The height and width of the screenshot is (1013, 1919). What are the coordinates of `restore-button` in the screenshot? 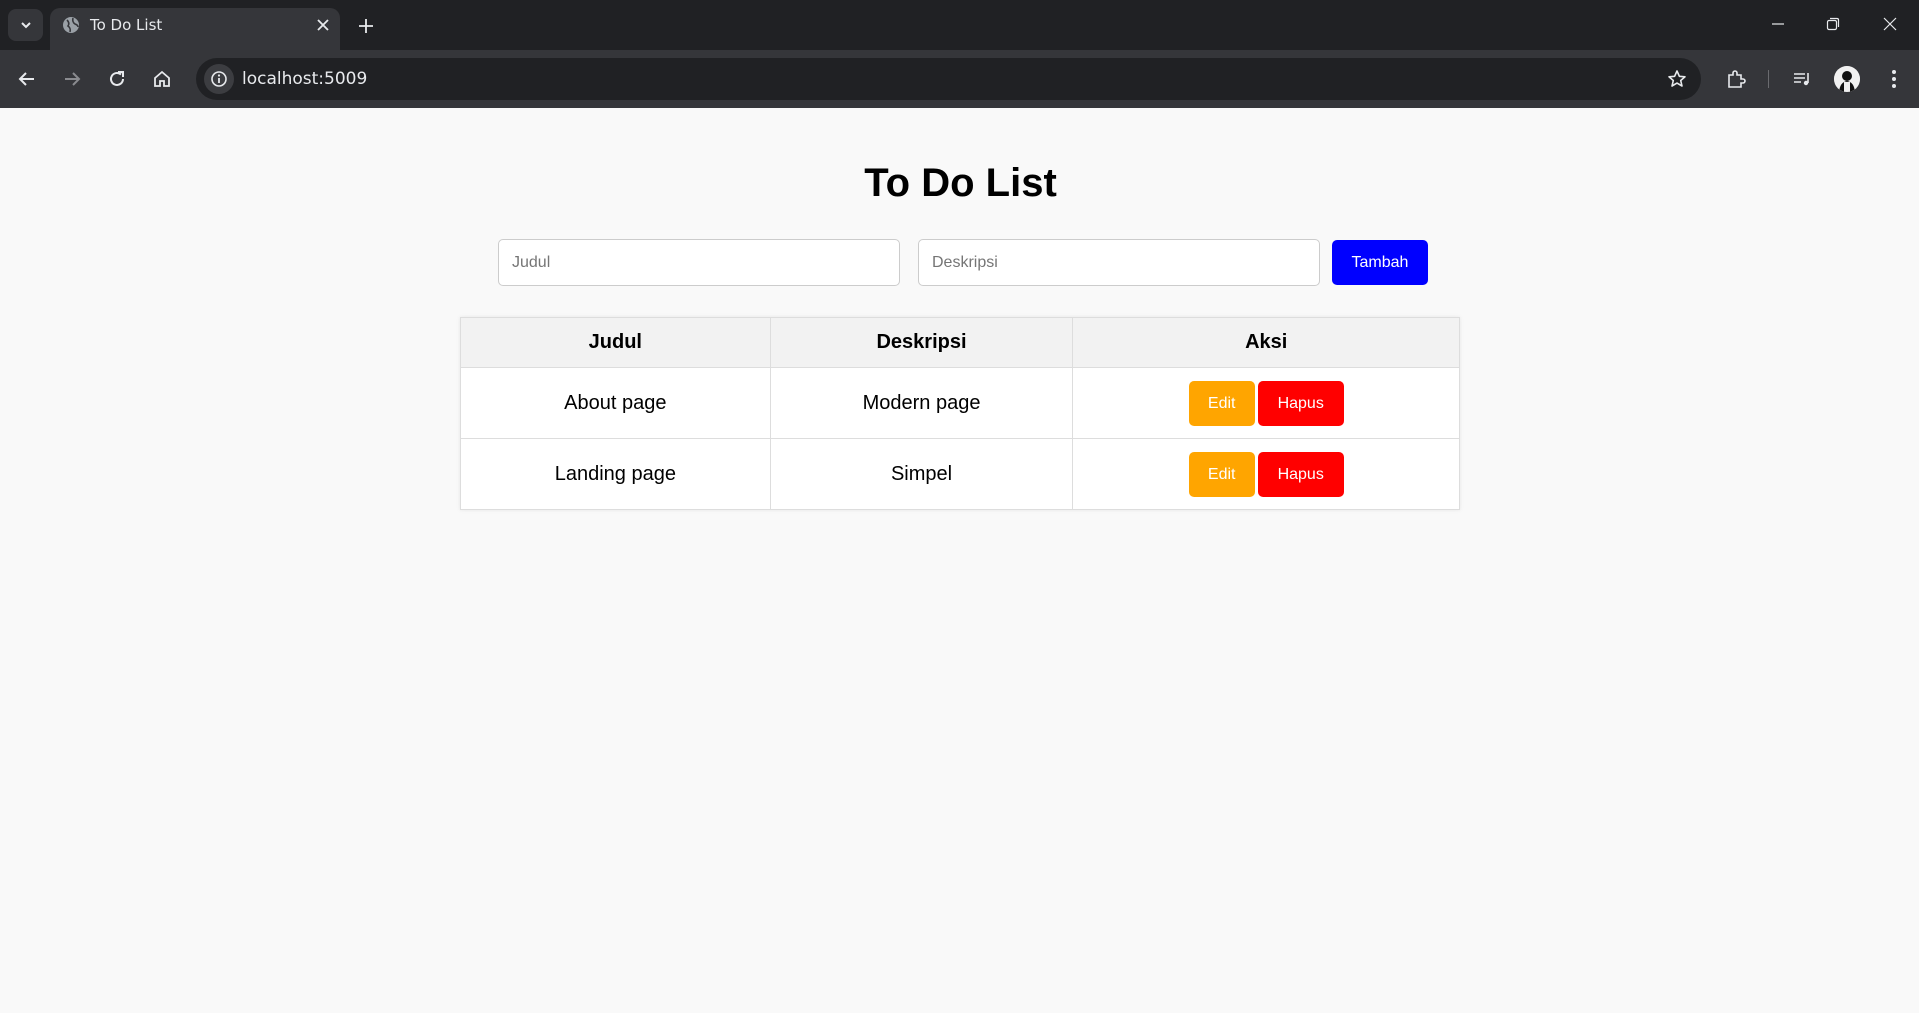 It's located at (1833, 24).